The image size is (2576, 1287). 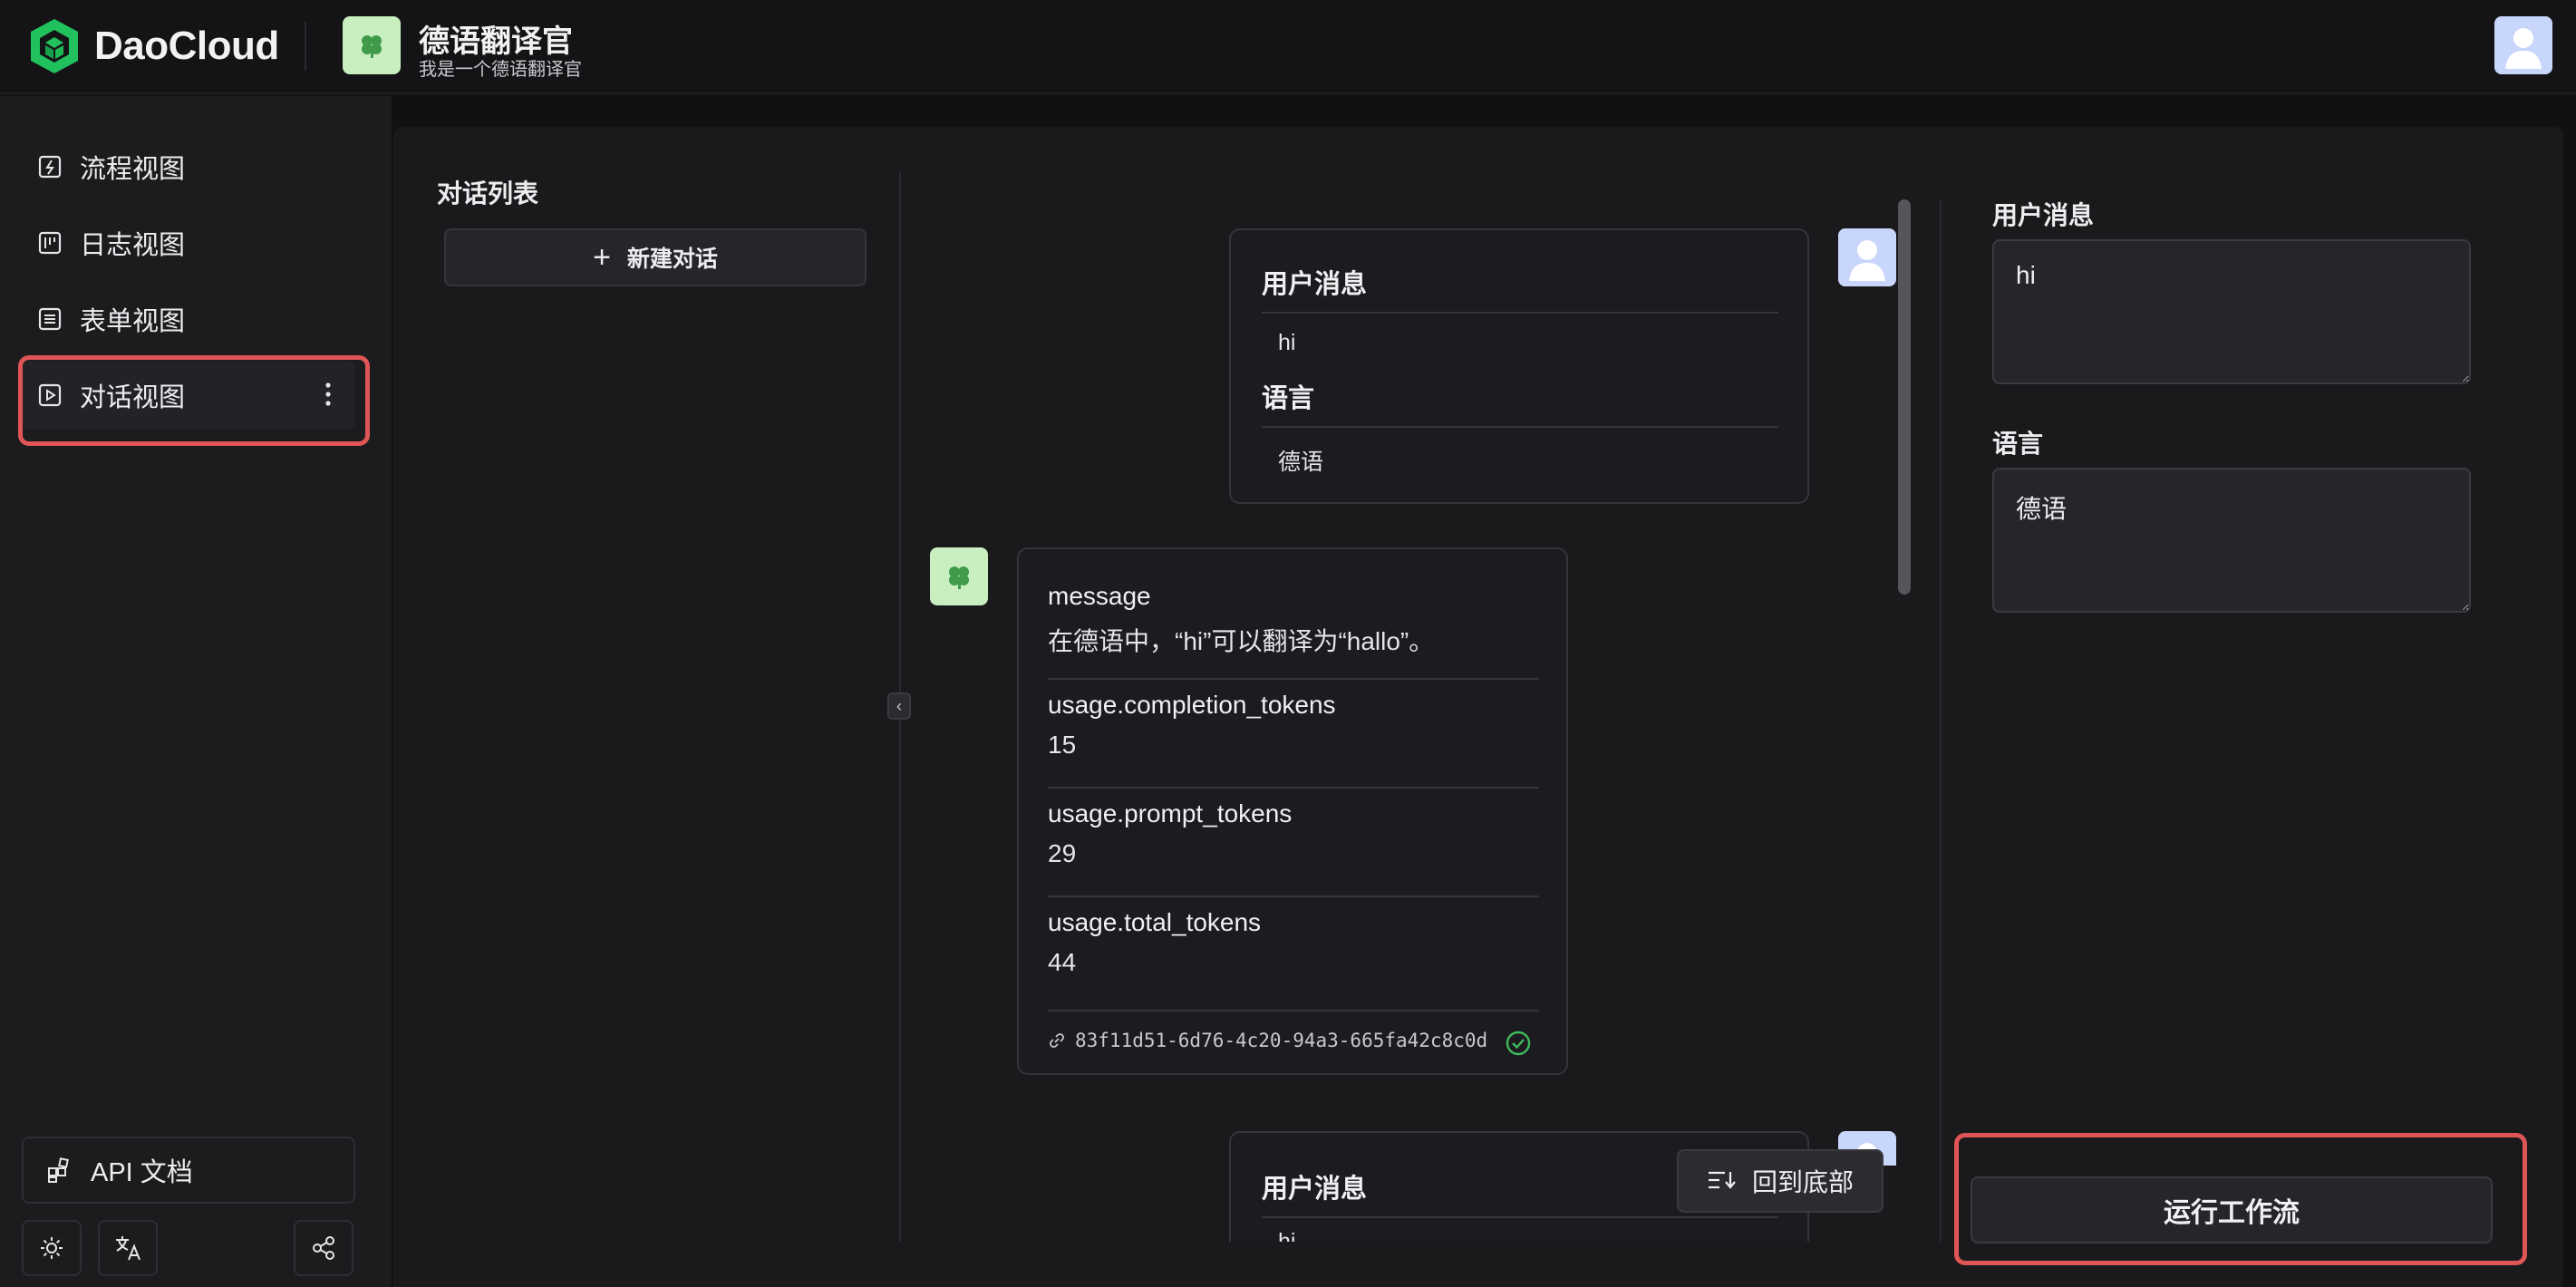 I want to click on total-tokens-key: usage.total_tokens, so click(x=1155, y=922).